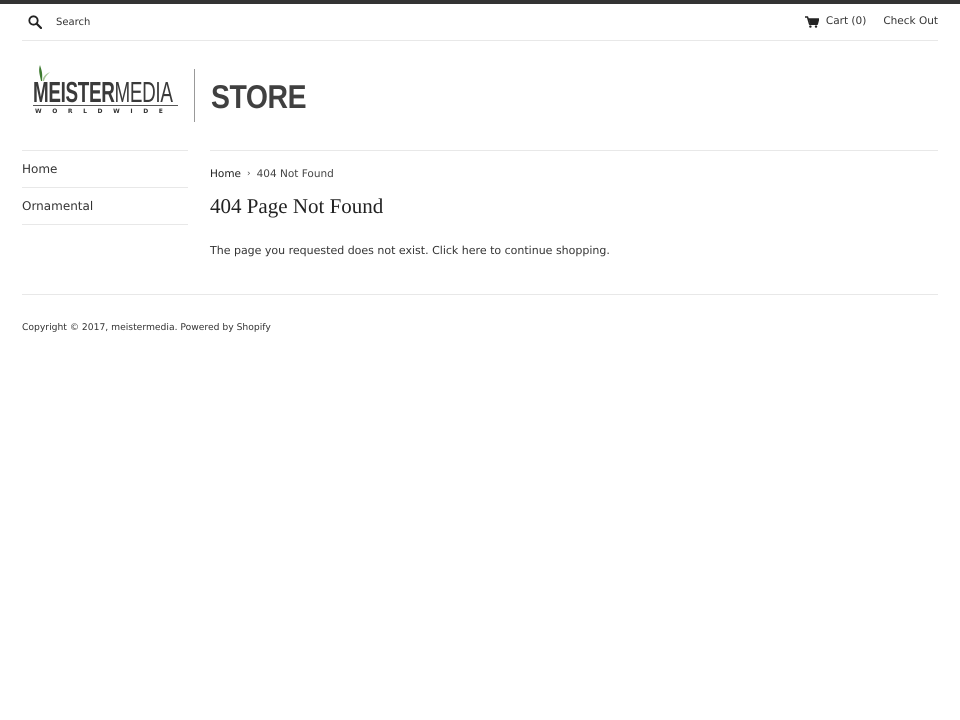 Image resolution: width=960 pixels, height=720 pixels. What do you see at coordinates (35, 22) in the screenshot?
I see `search-icon` at bounding box center [35, 22].